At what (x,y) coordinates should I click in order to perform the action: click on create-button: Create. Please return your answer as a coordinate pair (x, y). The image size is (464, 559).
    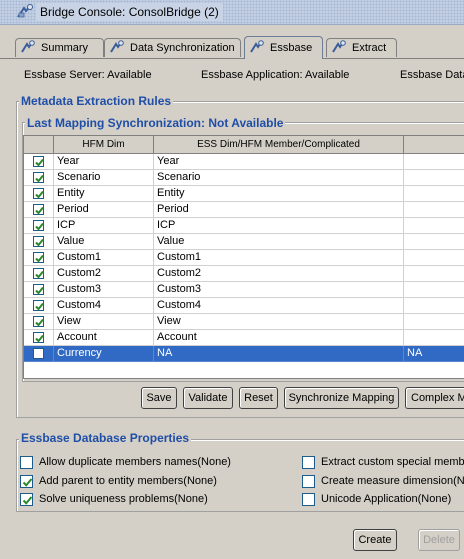
    Looking at the image, I should click on (375, 540).